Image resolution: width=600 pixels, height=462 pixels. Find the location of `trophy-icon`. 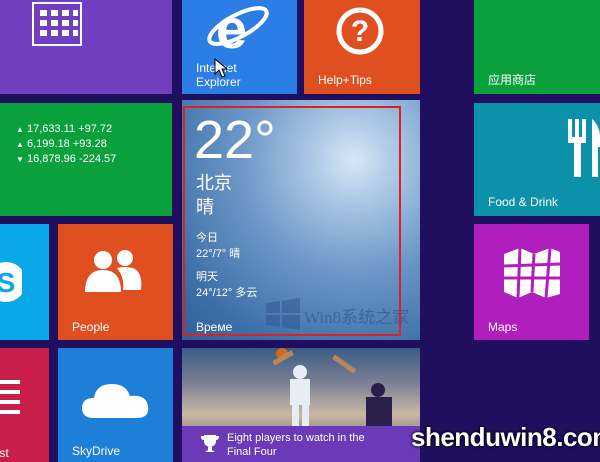

trophy-icon is located at coordinates (210, 443).